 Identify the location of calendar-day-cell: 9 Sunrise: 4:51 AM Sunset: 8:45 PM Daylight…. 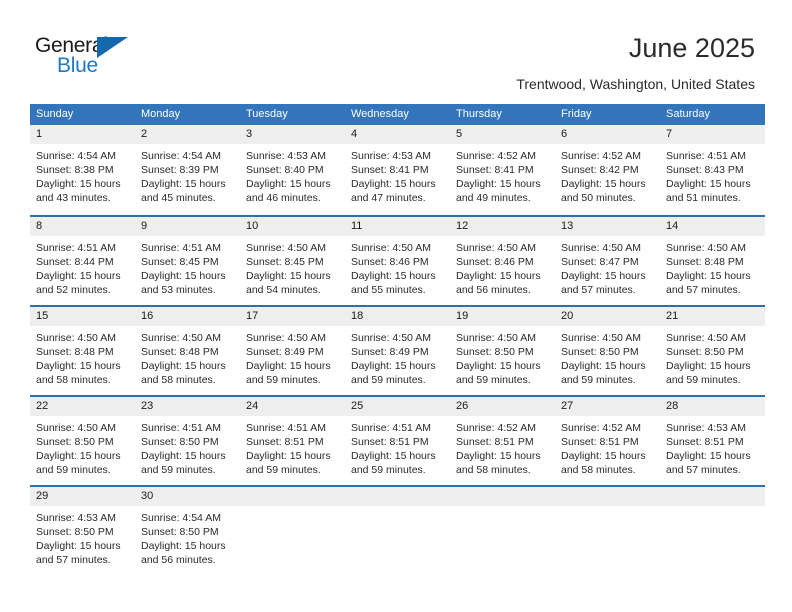
(187, 261).